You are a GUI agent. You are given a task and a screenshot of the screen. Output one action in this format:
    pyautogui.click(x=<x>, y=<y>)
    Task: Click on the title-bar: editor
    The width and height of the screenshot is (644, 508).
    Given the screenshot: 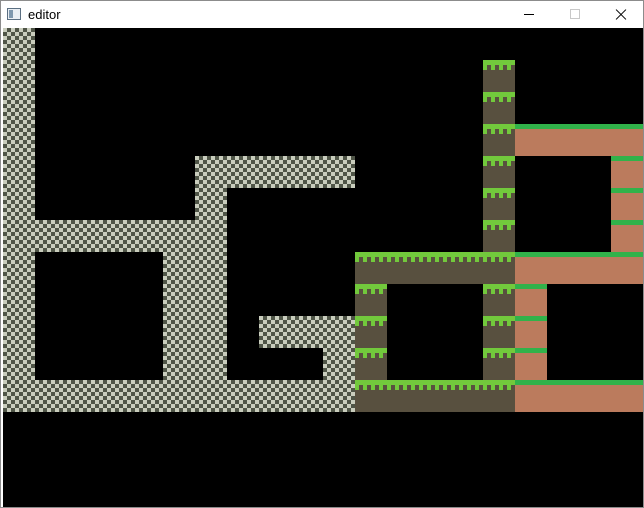 What is the action you would take?
    pyautogui.click(x=322, y=14)
    